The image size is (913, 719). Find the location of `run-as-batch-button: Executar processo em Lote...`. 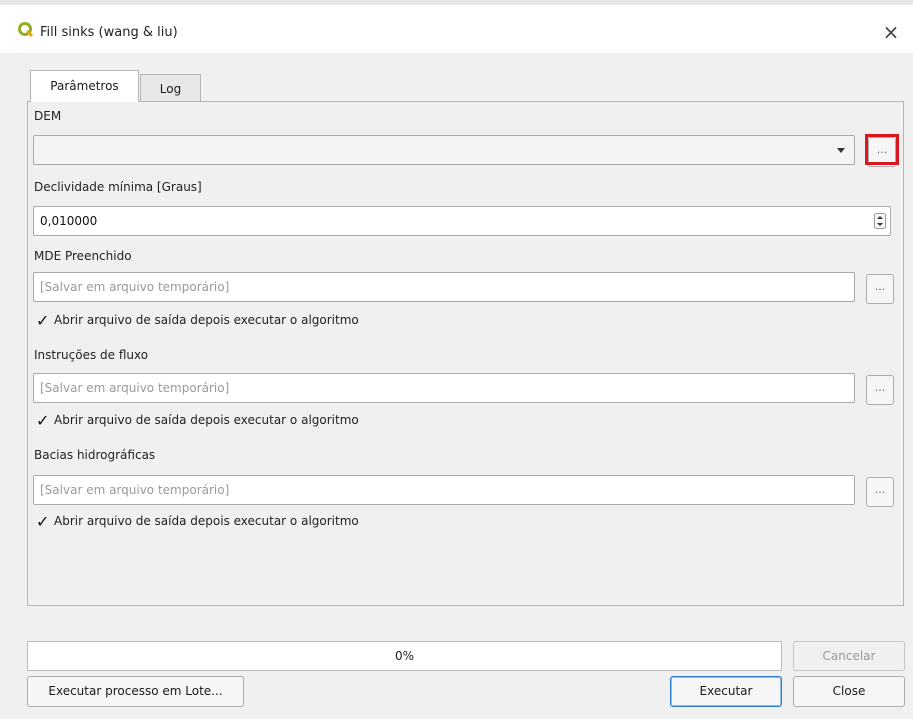

run-as-batch-button: Executar processo em Lote... is located at coordinates (135, 691).